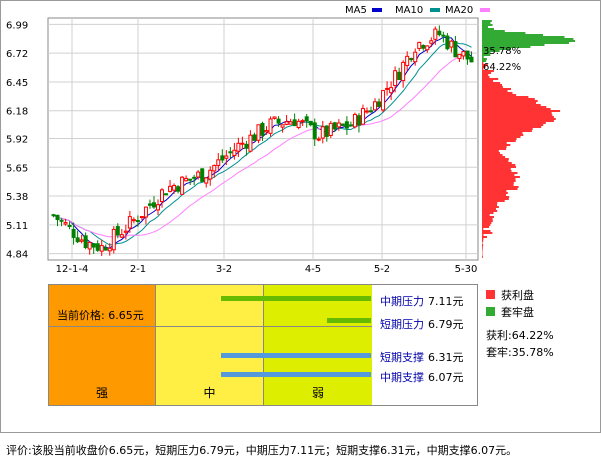  Describe the element at coordinates (313, 269) in the screenshot. I see `x-tick-label: 4-5` at that location.